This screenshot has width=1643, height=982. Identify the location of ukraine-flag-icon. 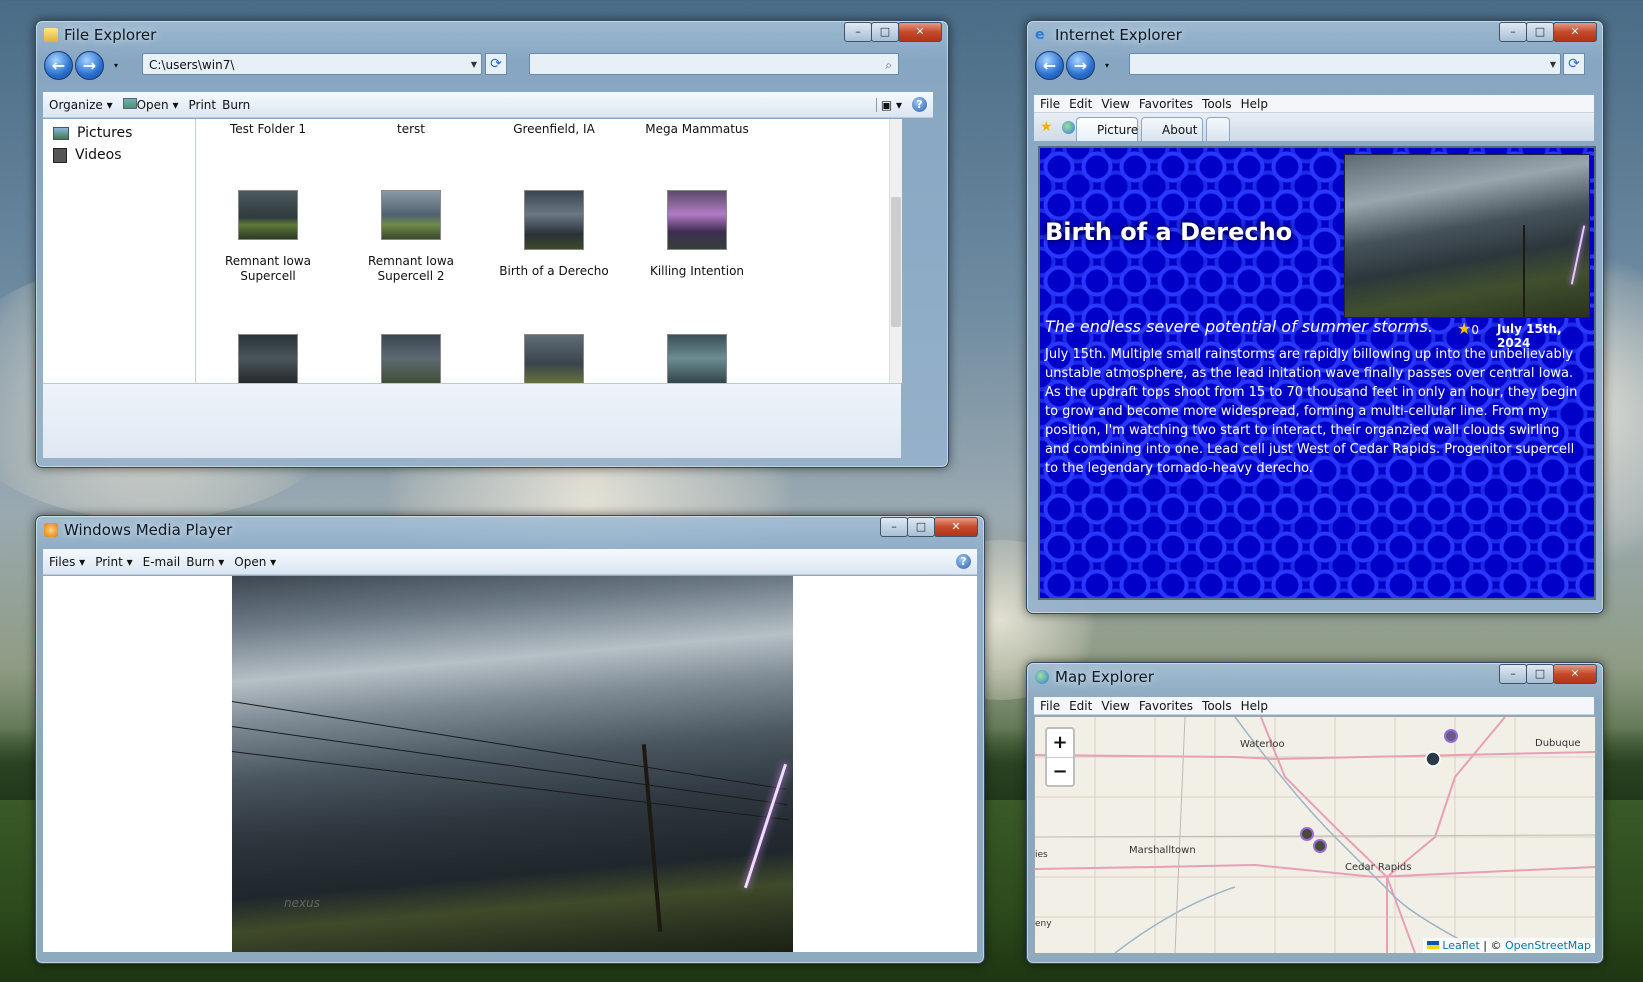
(1432, 945).